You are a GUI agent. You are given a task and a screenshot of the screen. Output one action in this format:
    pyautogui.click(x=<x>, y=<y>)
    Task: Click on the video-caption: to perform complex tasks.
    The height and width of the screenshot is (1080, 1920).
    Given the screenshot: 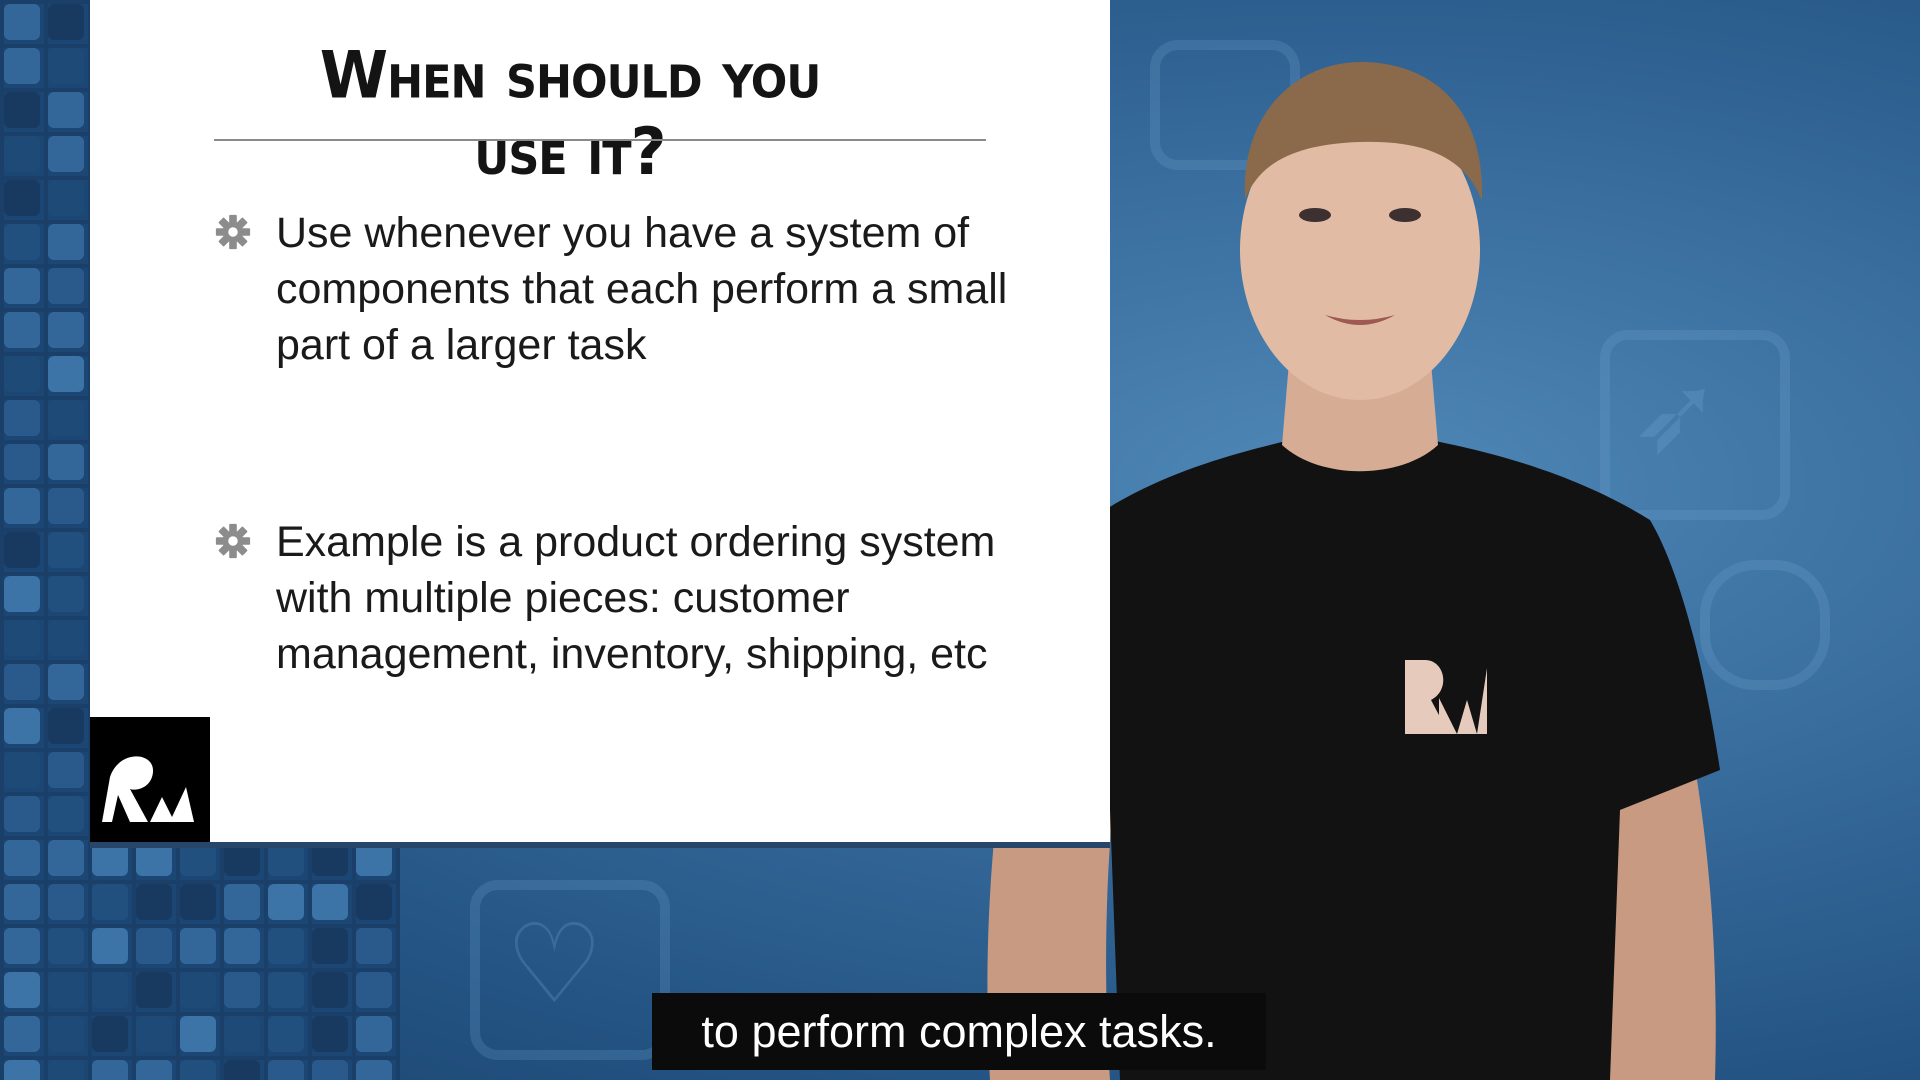 What is the action you would take?
    pyautogui.click(x=959, y=1031)
    